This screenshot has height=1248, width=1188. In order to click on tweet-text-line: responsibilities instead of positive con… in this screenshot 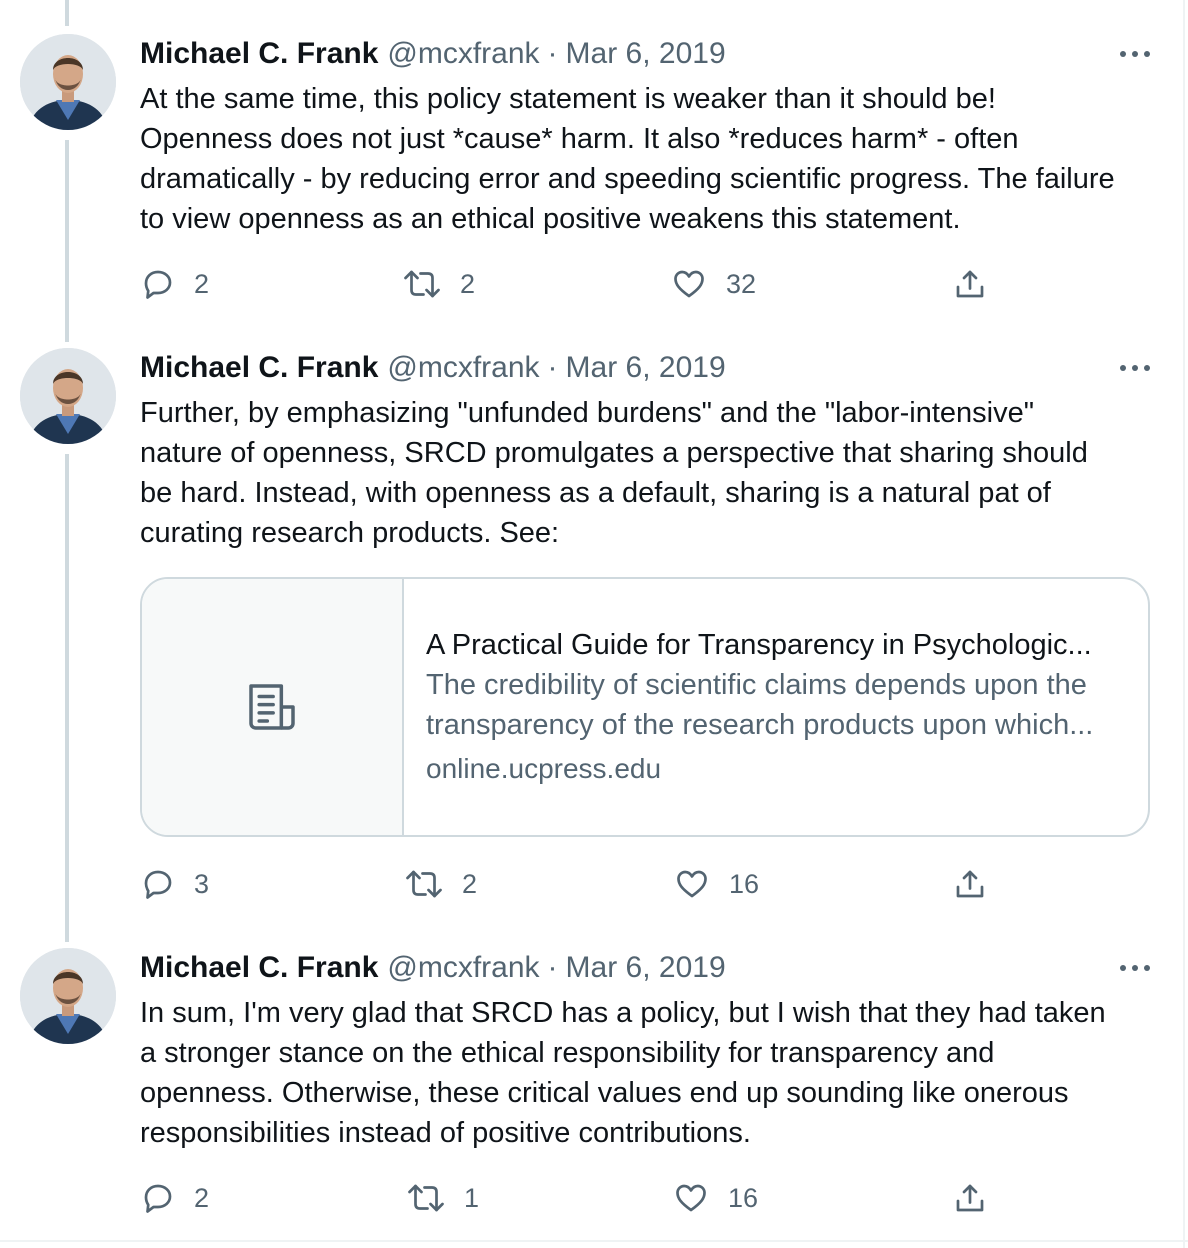, I will do `click(445, 1133)`.